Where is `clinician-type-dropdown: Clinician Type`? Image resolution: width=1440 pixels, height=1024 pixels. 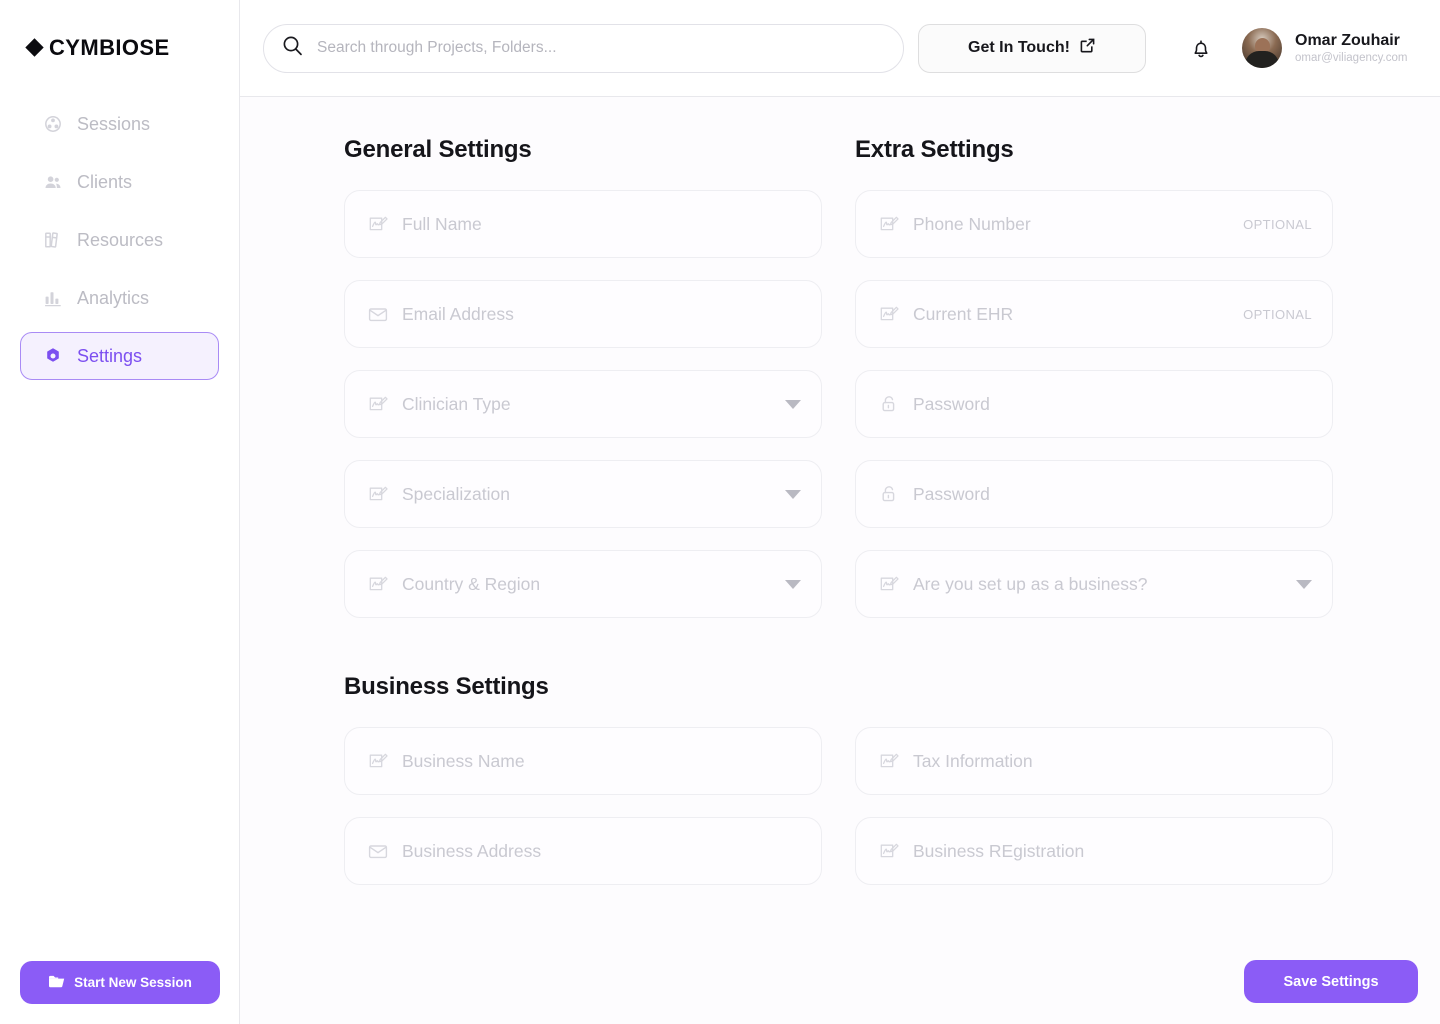
clinician-type-dropdown: Clinician Type is located at coordinates (583, 404).